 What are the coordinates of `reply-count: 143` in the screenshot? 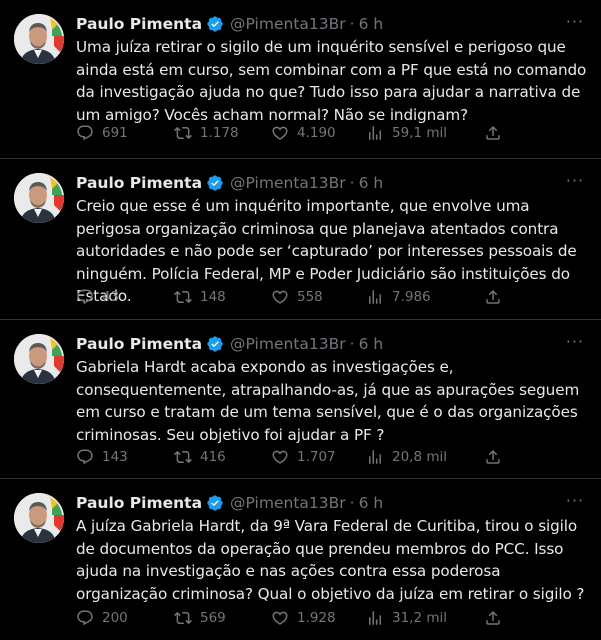 It's located at (115, 457).